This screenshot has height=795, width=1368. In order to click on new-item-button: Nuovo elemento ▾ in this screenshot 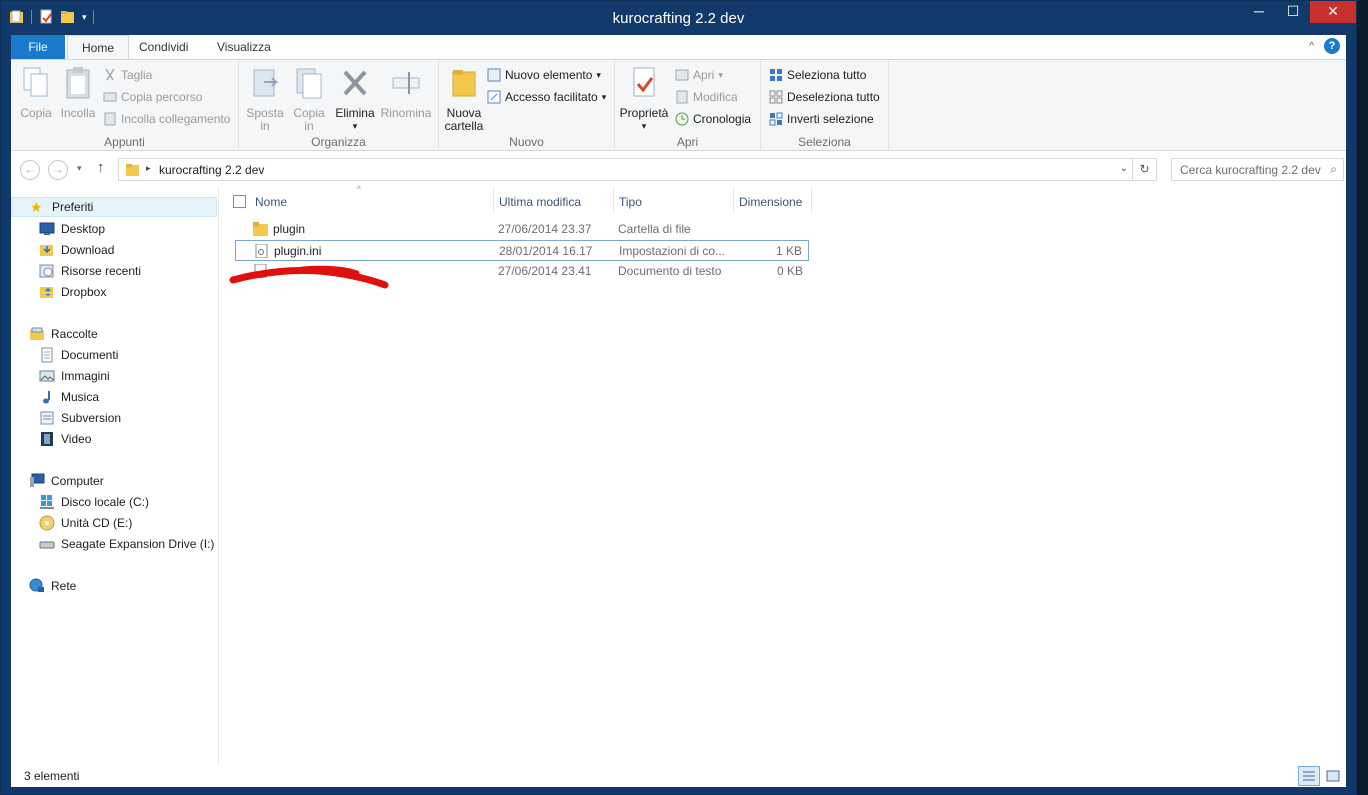, I will do `click(544, 75)`.